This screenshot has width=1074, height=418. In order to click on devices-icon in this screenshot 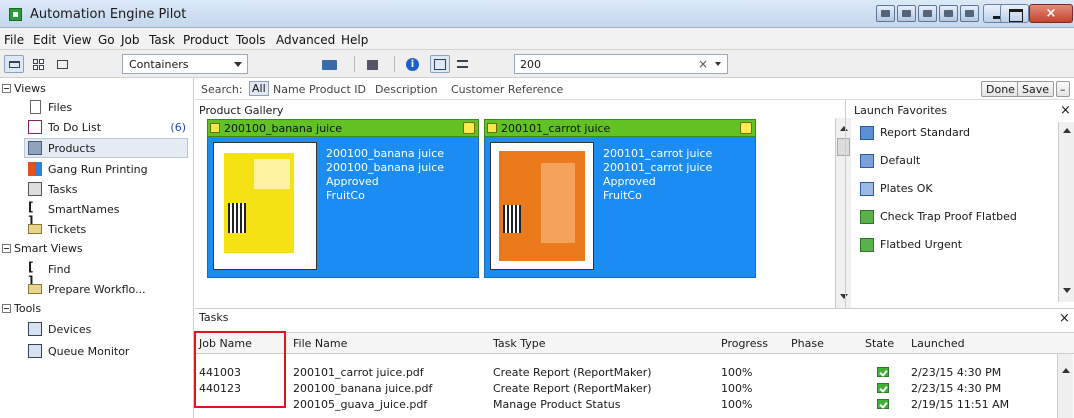, I will do `click(35, 329)`.